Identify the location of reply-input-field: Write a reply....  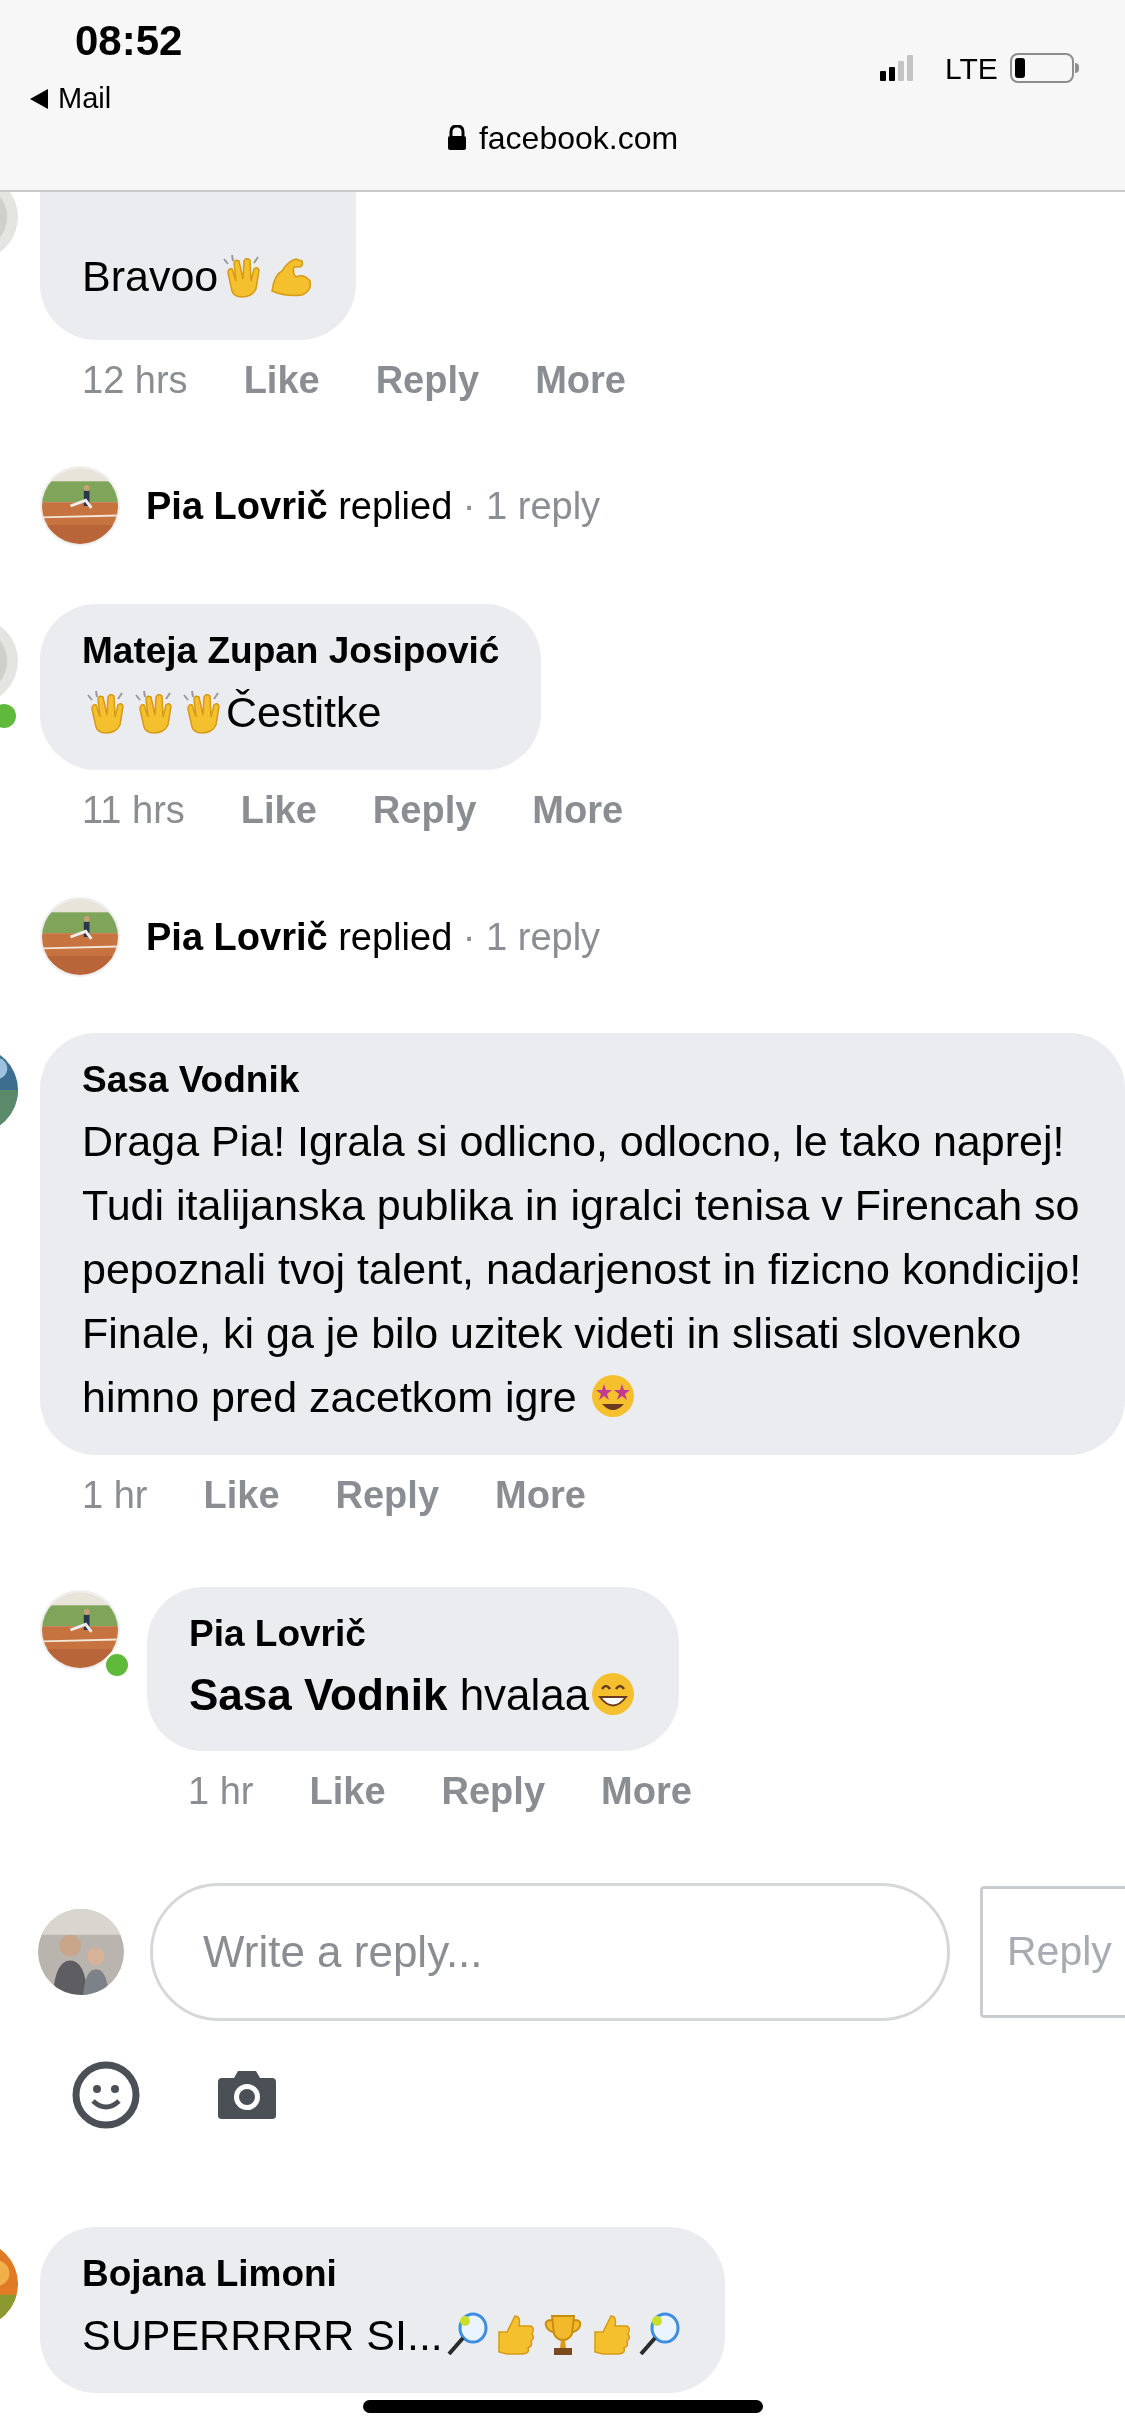
(550, 1952).